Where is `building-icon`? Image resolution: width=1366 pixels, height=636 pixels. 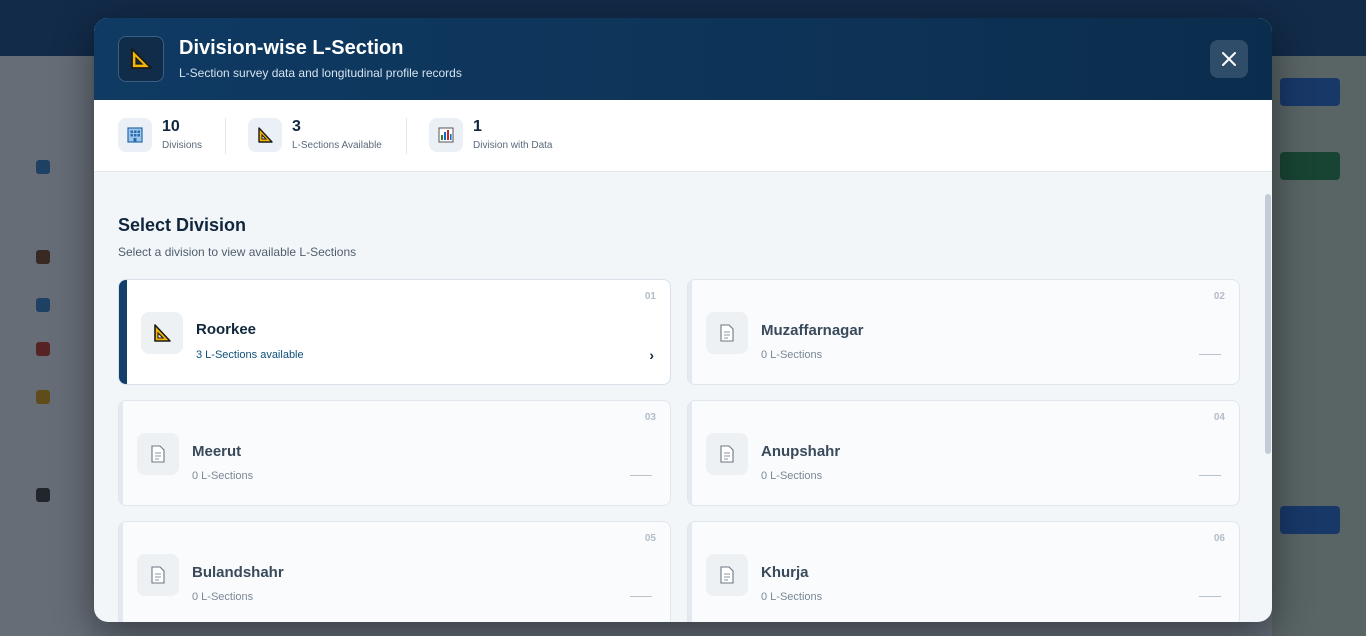
building-icon is located at coordinates (135, 135).